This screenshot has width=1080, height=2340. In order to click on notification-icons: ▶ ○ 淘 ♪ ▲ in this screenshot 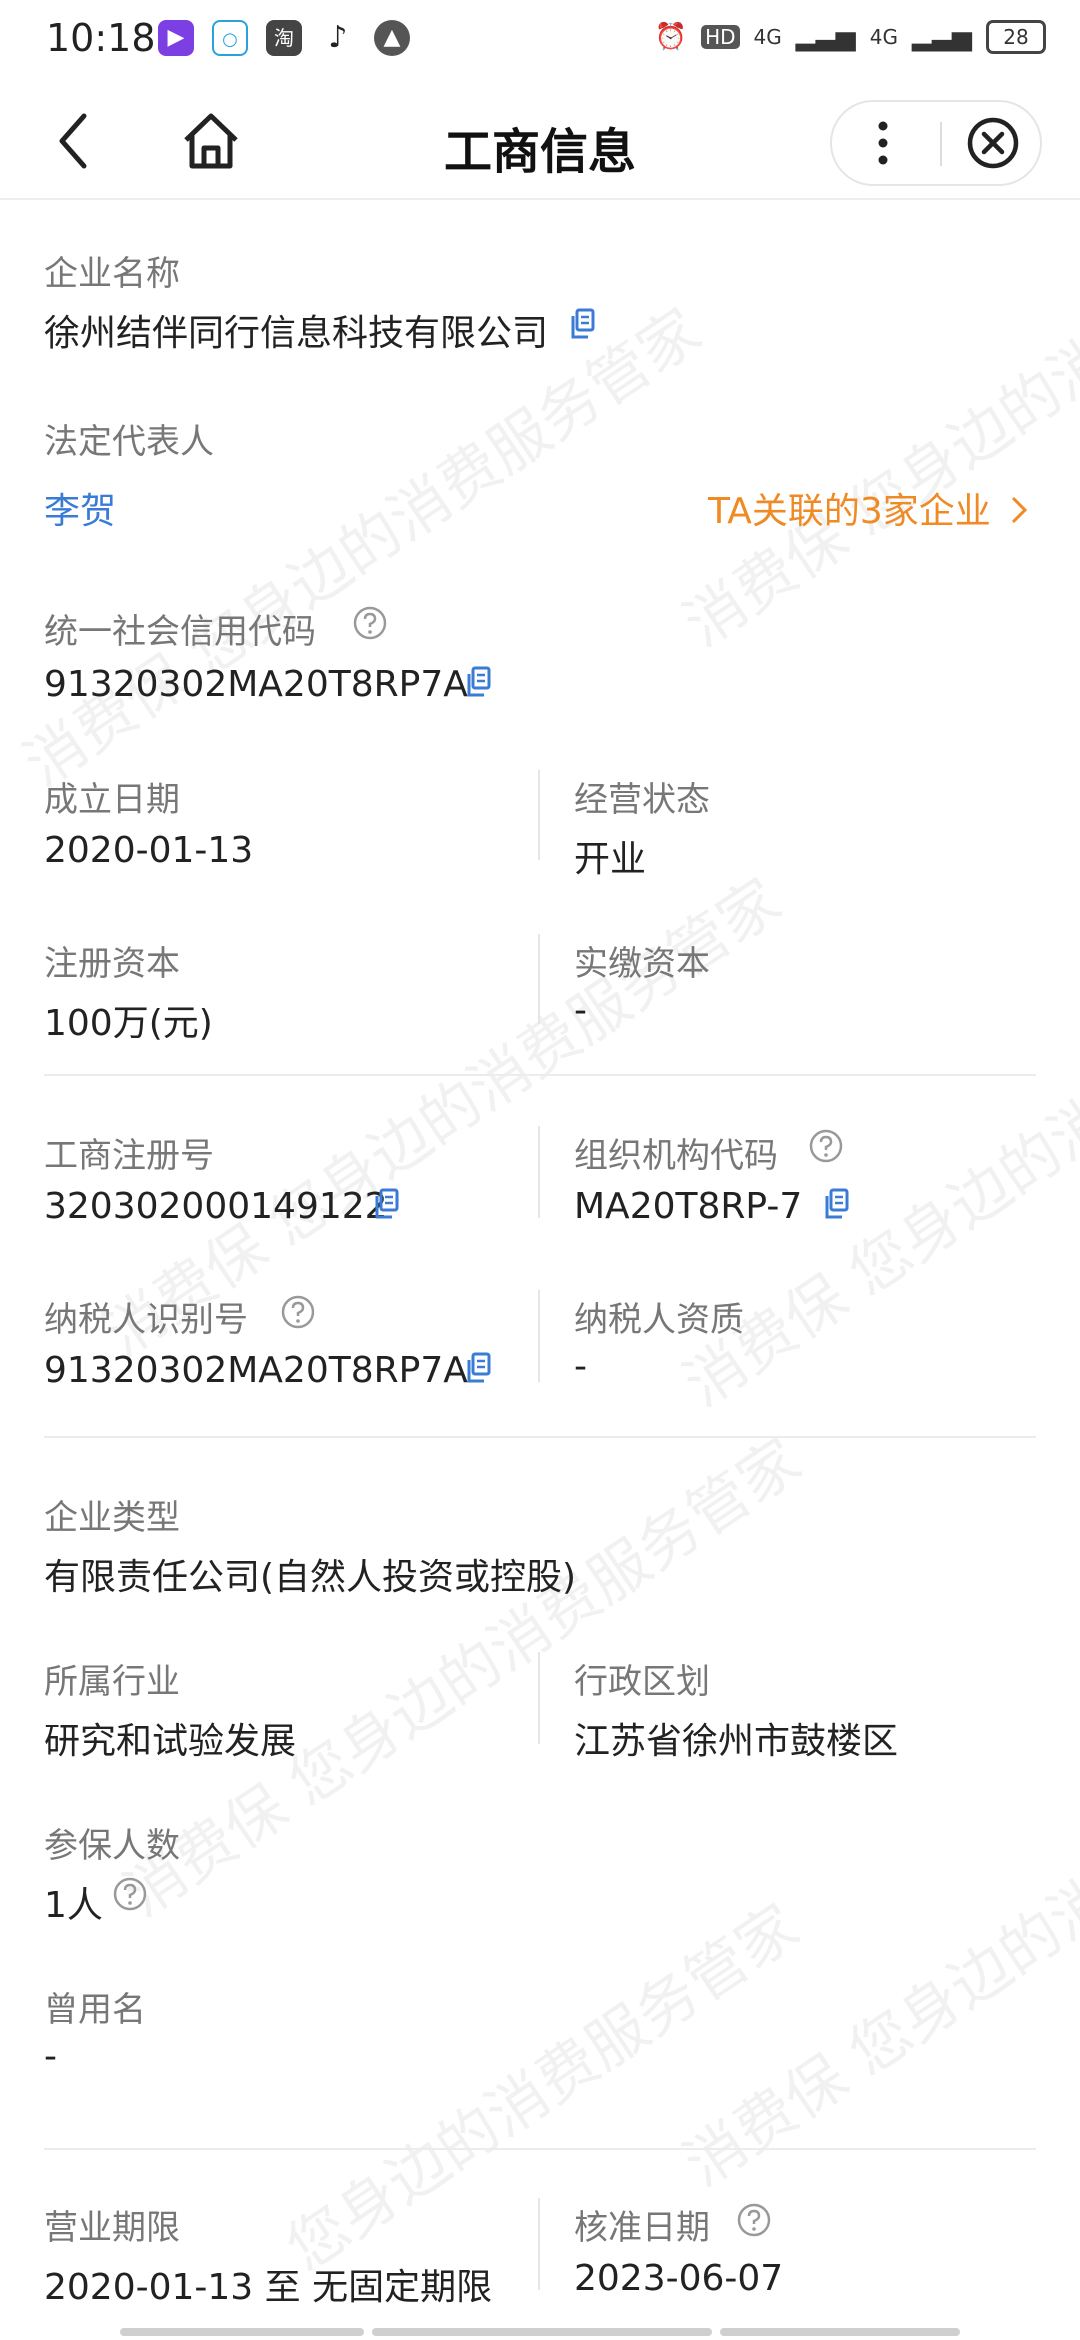, I will do `click(284, 38)`.